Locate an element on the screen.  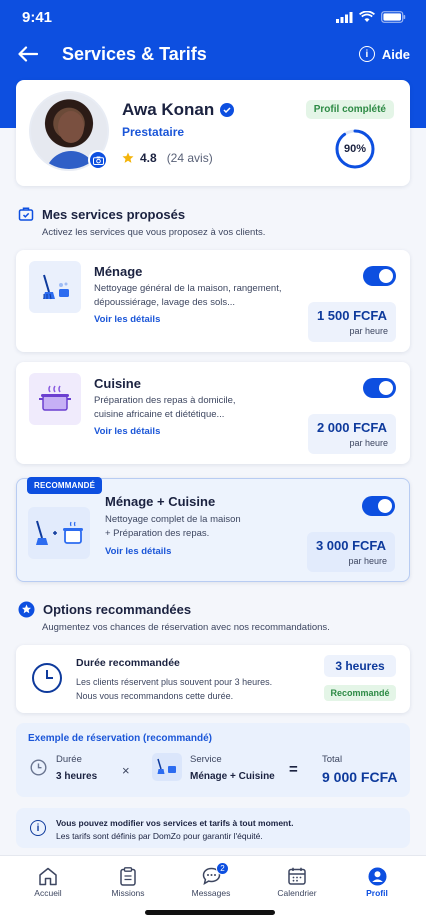
completion-label: 90% is located at coordinates (355, 149).